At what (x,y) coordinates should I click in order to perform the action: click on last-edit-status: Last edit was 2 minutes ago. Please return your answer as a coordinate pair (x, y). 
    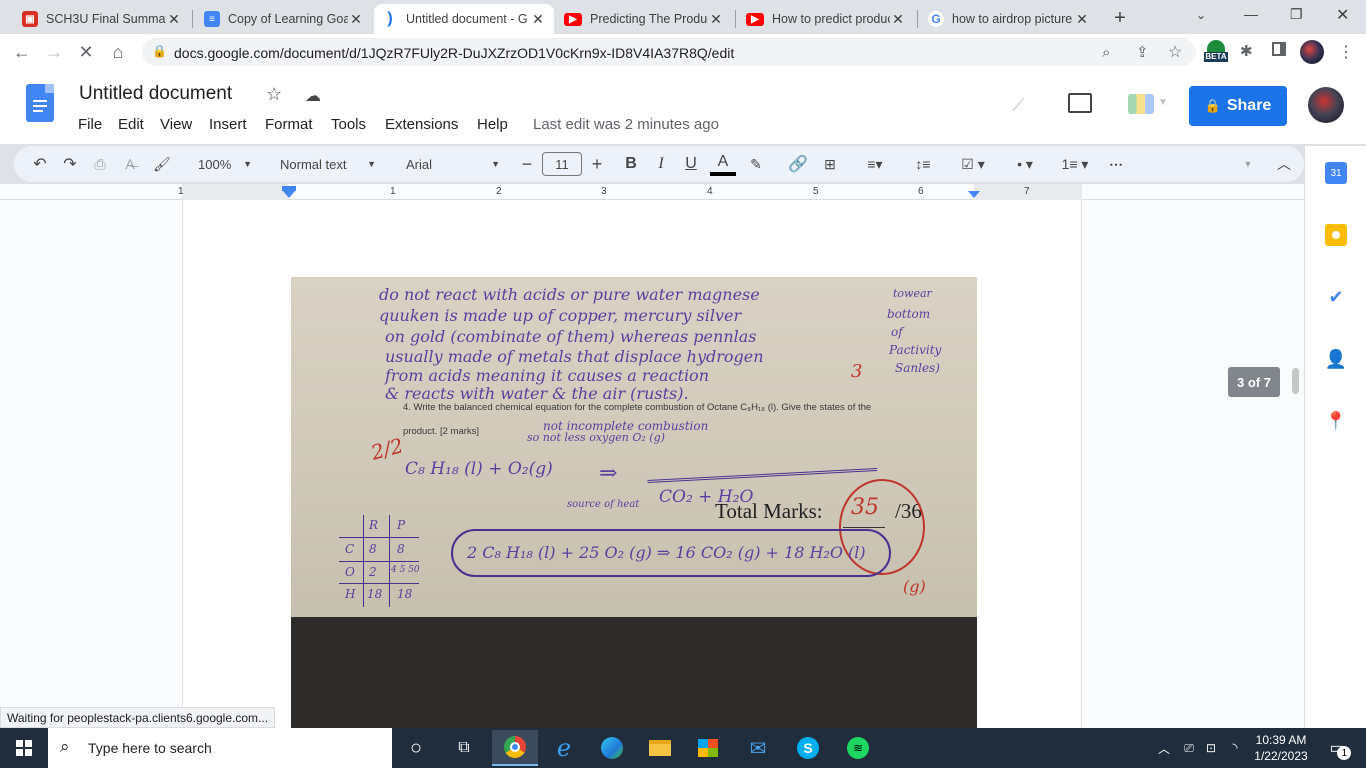
    Looking at the image, I should click on (626, 124).